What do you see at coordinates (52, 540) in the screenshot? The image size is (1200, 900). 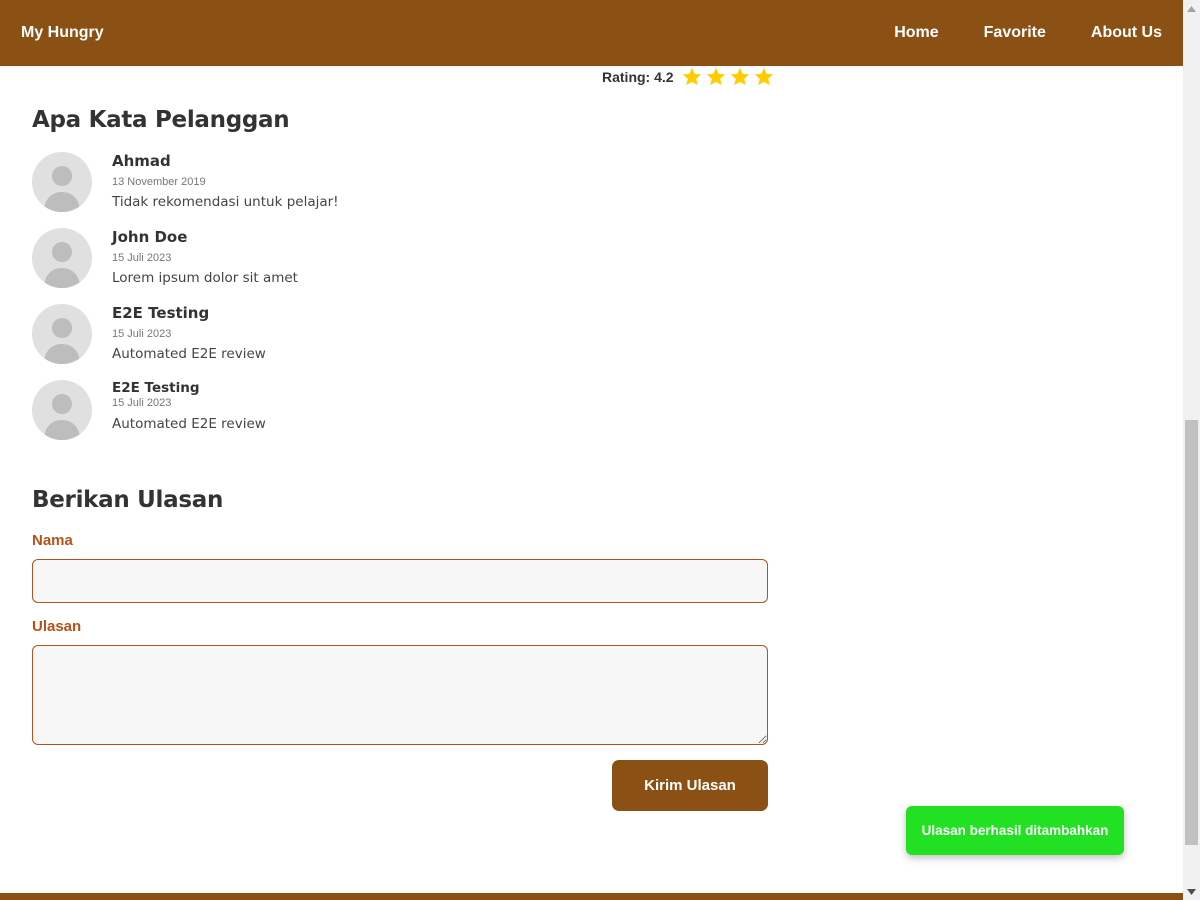 I see `name-field-label: Nama` at bounding box center [52, 540].